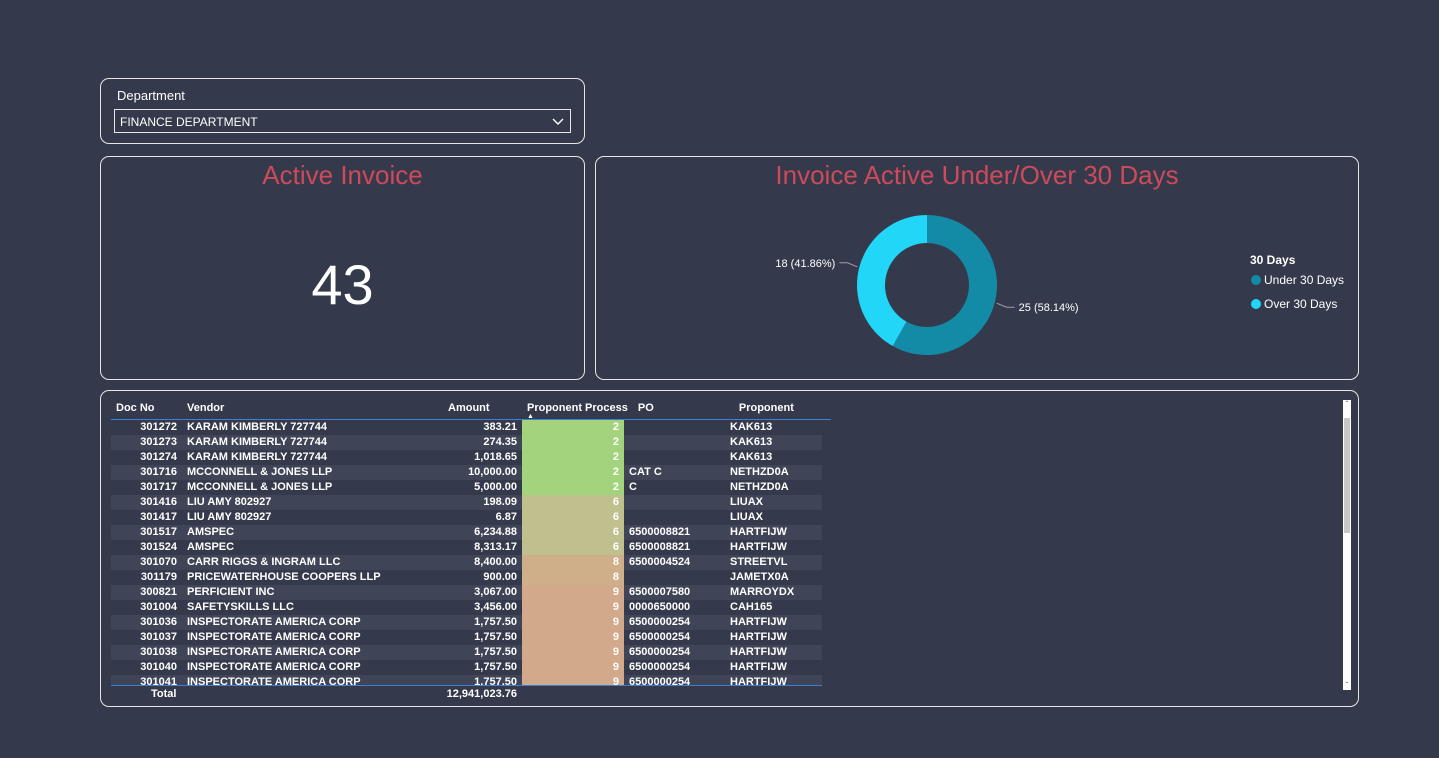 The width and height of the screenshot is (1439, 758). What do you see at coordinates (1347, 475) in the screenshot?
I see `scrollbar-thumb` at bounding box center [1347, 475].